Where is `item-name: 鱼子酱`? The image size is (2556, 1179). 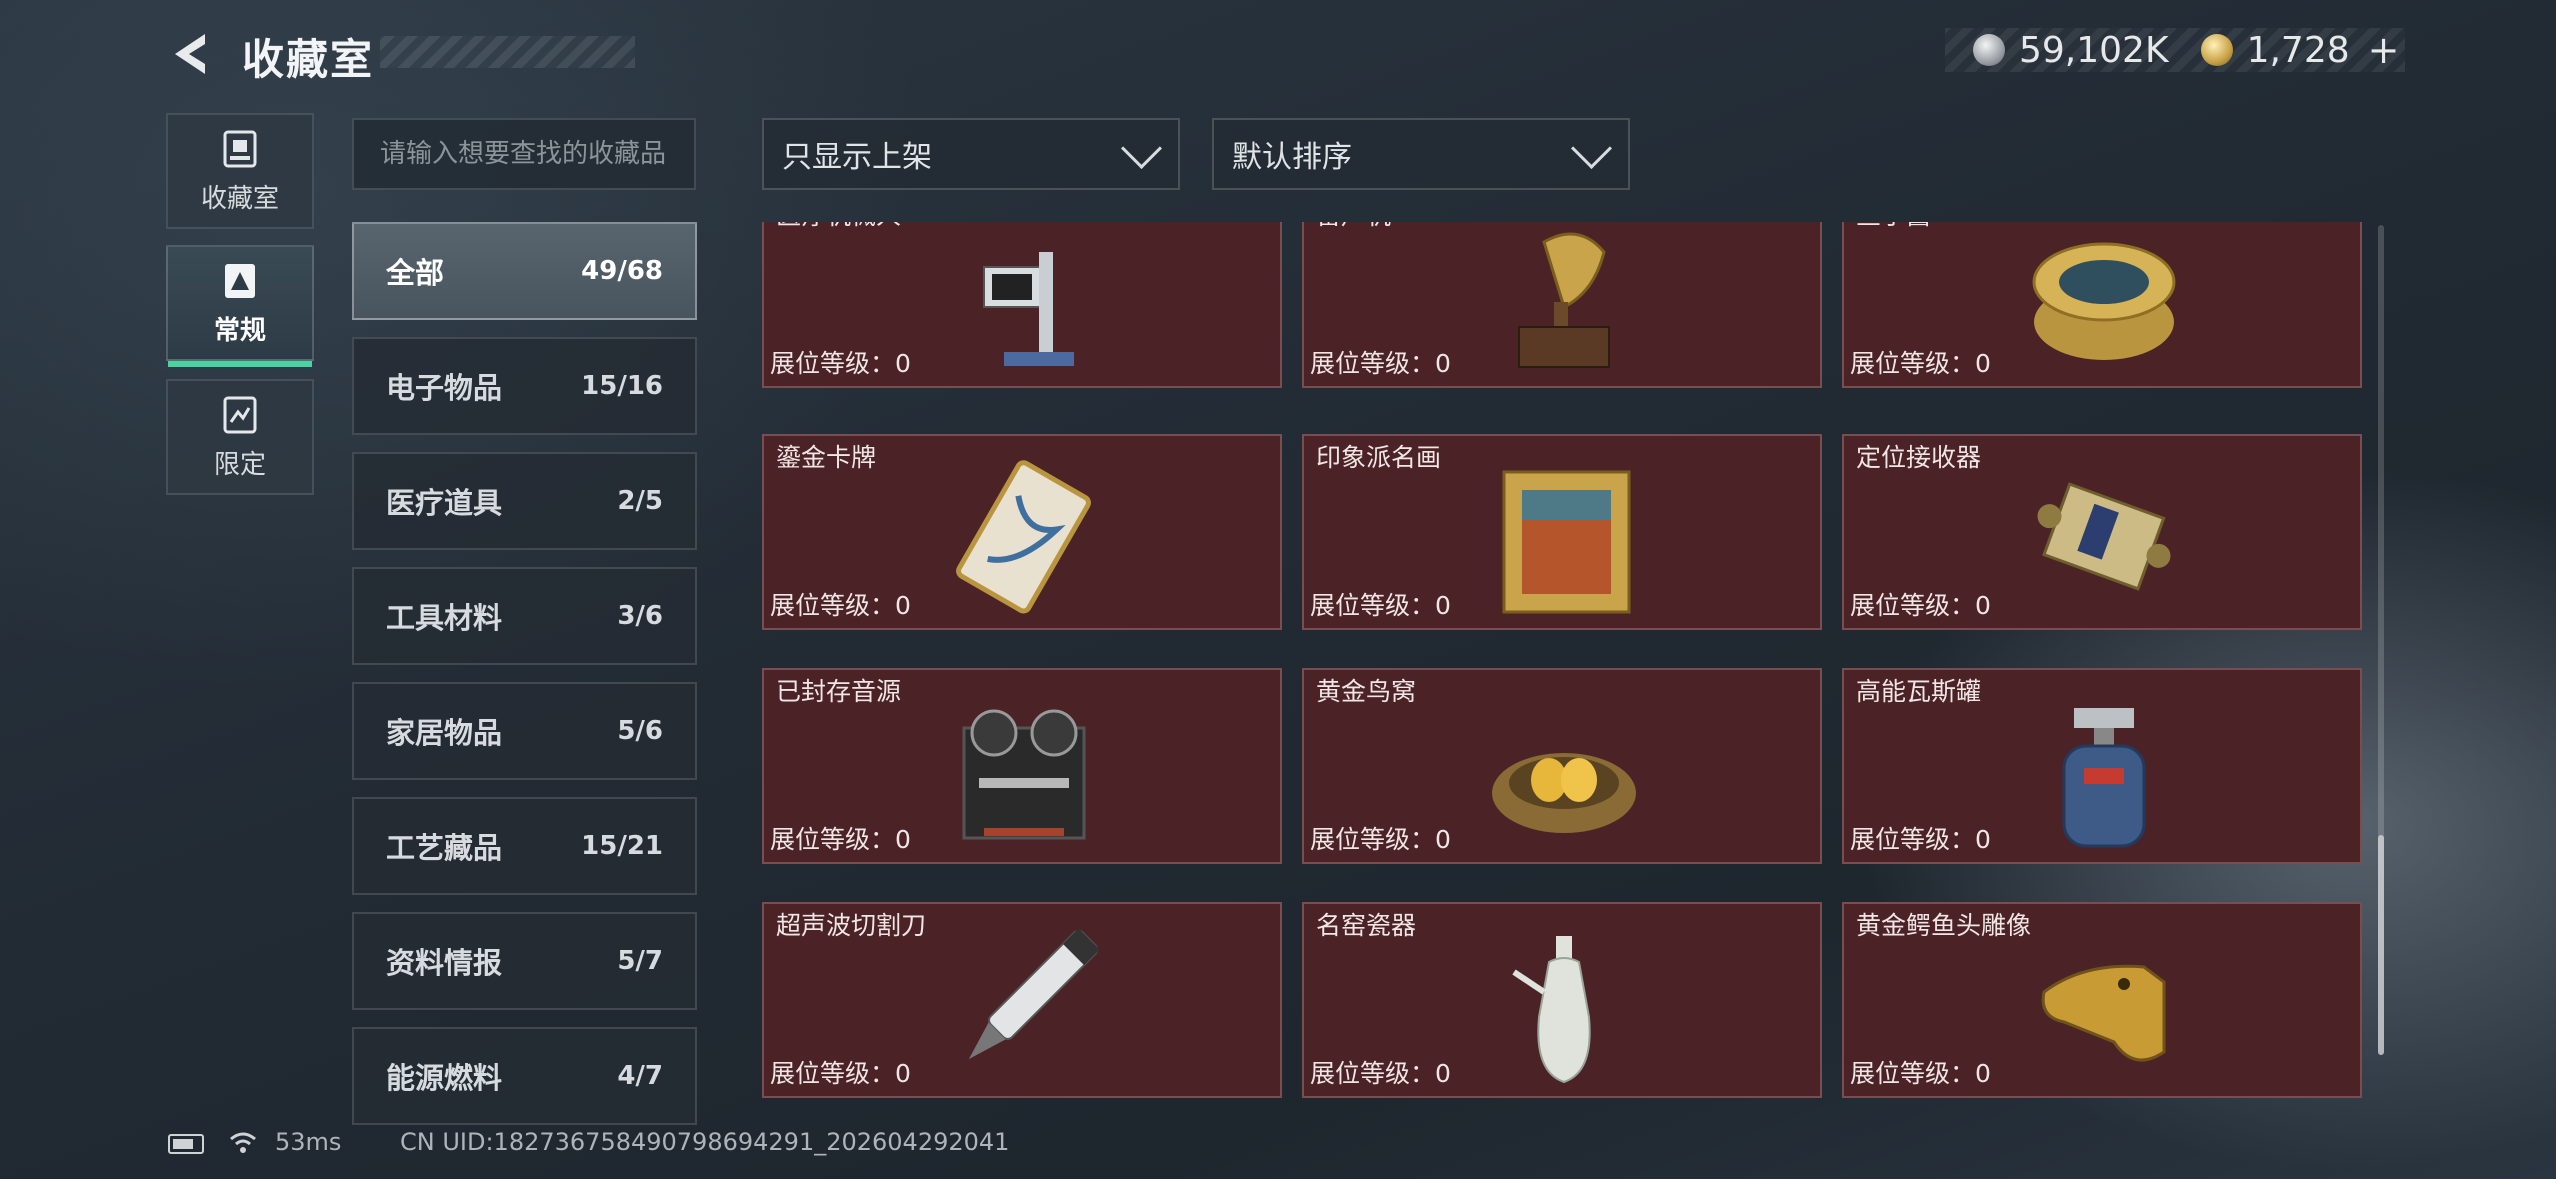 item-name: 鱼子酱 is located at coordinates (1893, 227).